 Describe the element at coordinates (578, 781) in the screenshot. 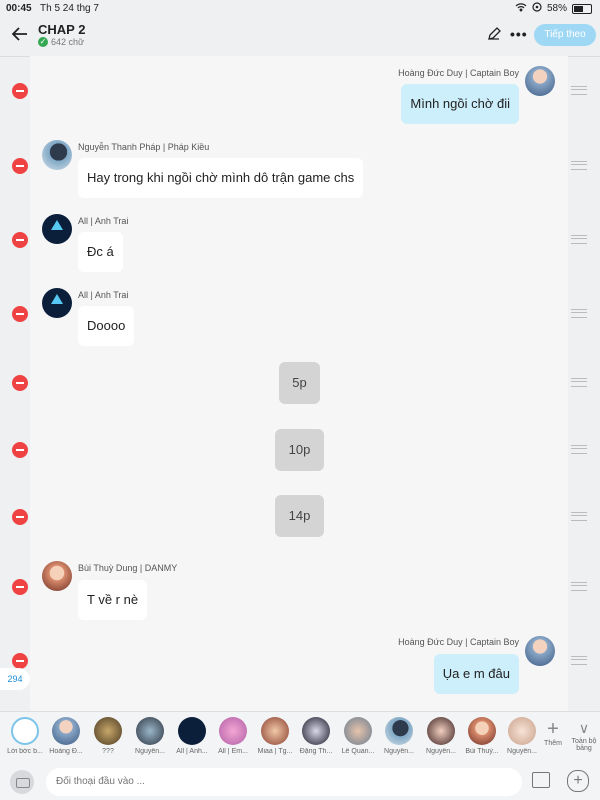

I see `add-icon: +` at that location.